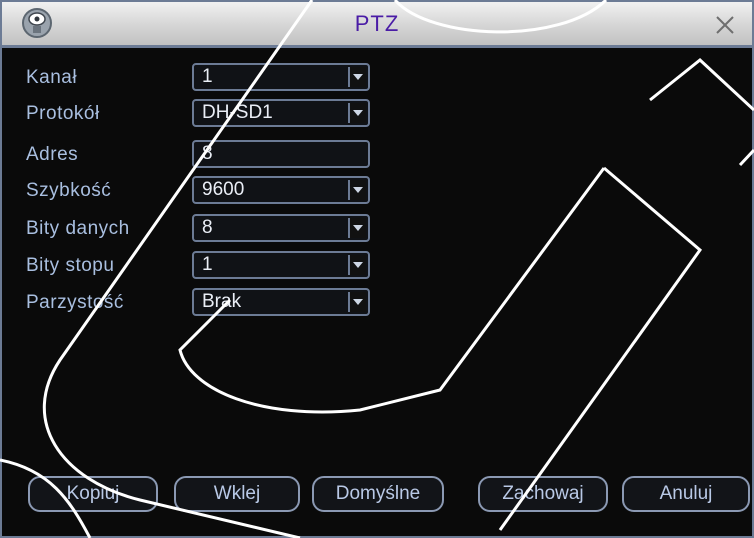  What do you see at coordinates (207, 76) in the screenshot?
I see `channel-value: 1` at bounding box center [207, 76].